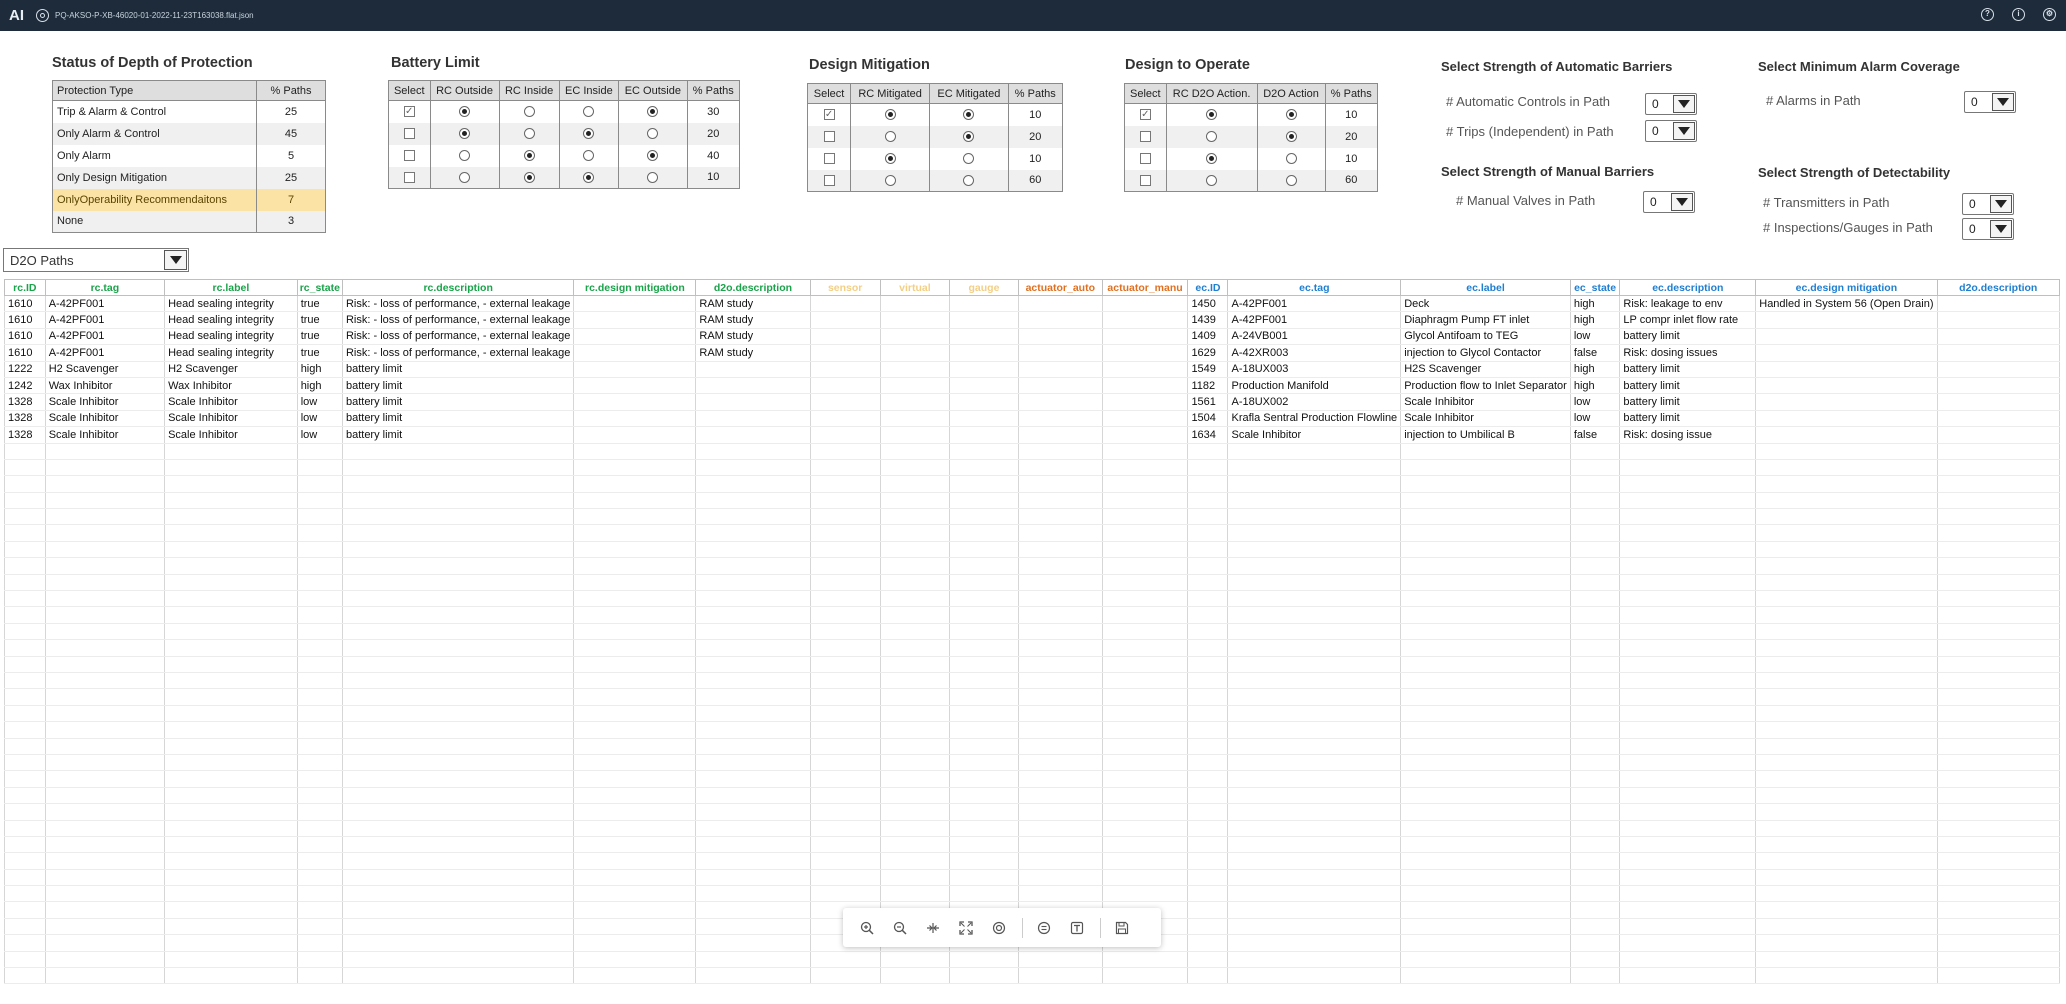  I want to click on zoom-in-icon, so click(867, 928).